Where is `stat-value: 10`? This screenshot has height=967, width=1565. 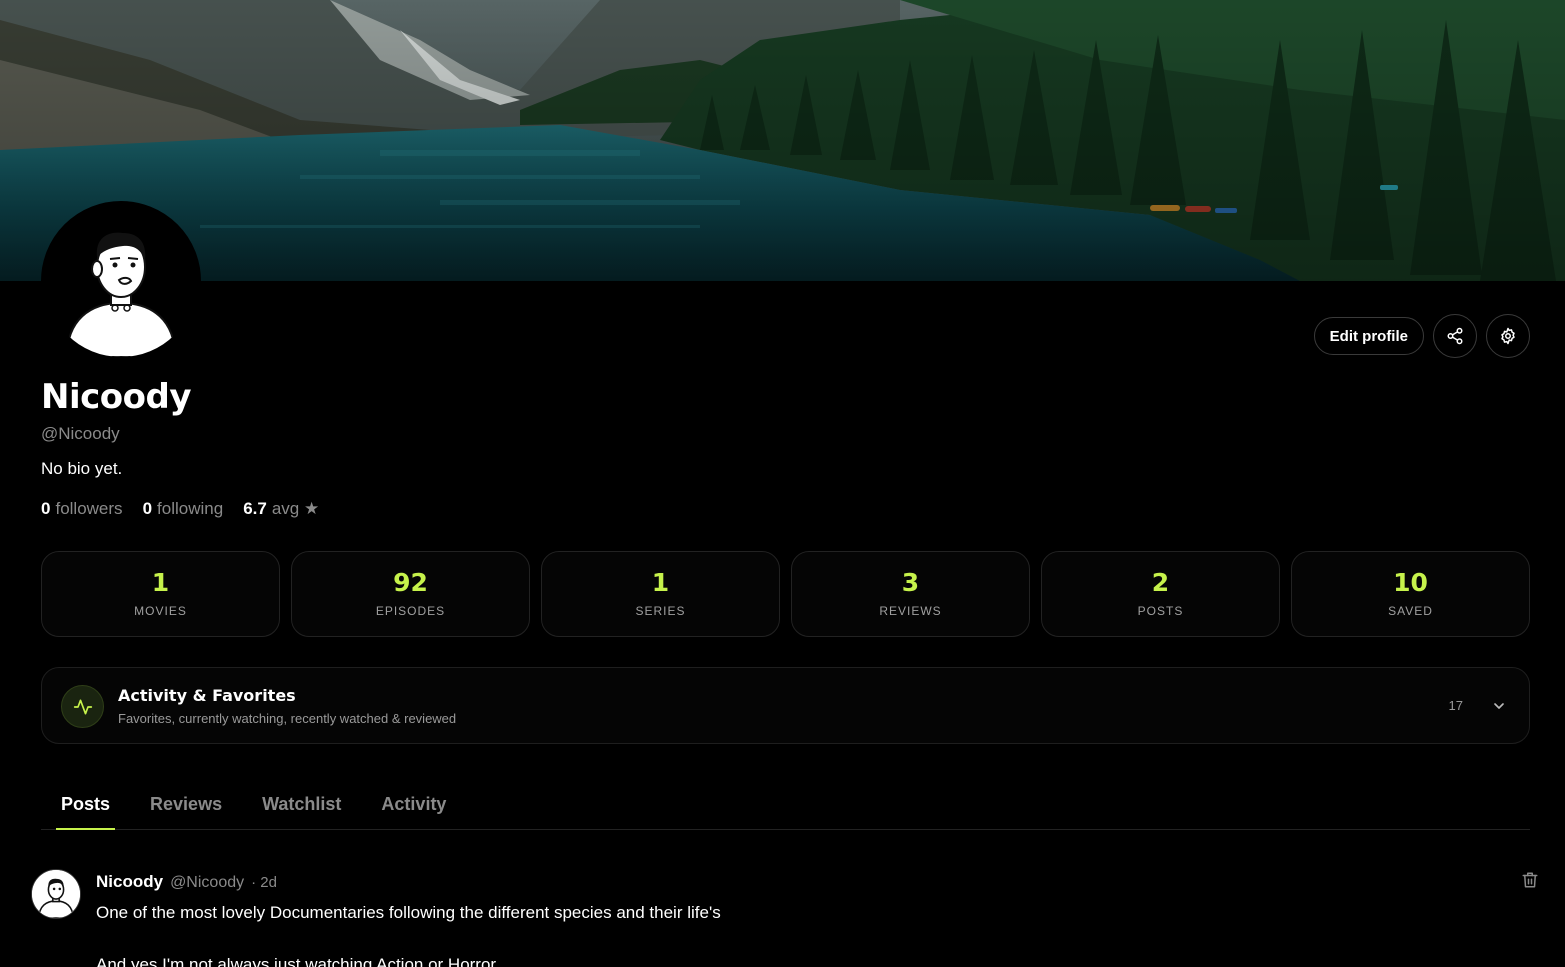
stat-value: 10 is located at coordinates (1410, 582).